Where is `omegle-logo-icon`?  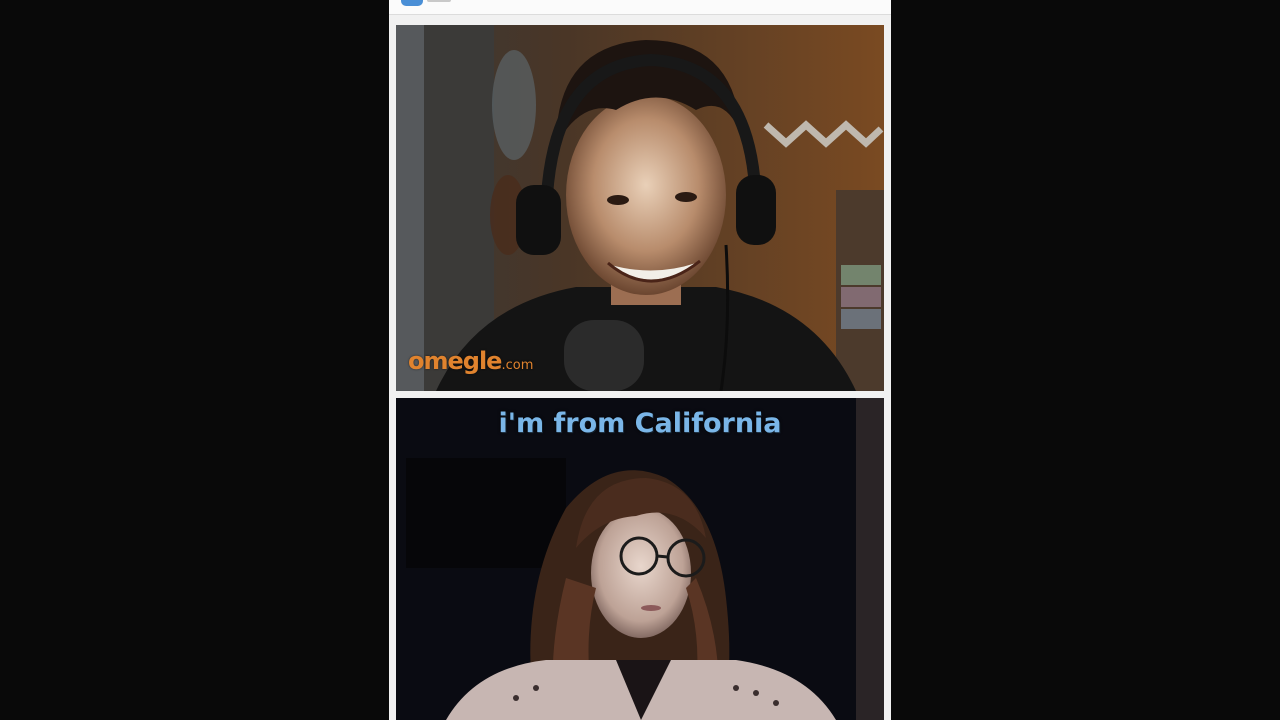
omegle-logo-icon is located at coordinates (426, 3).